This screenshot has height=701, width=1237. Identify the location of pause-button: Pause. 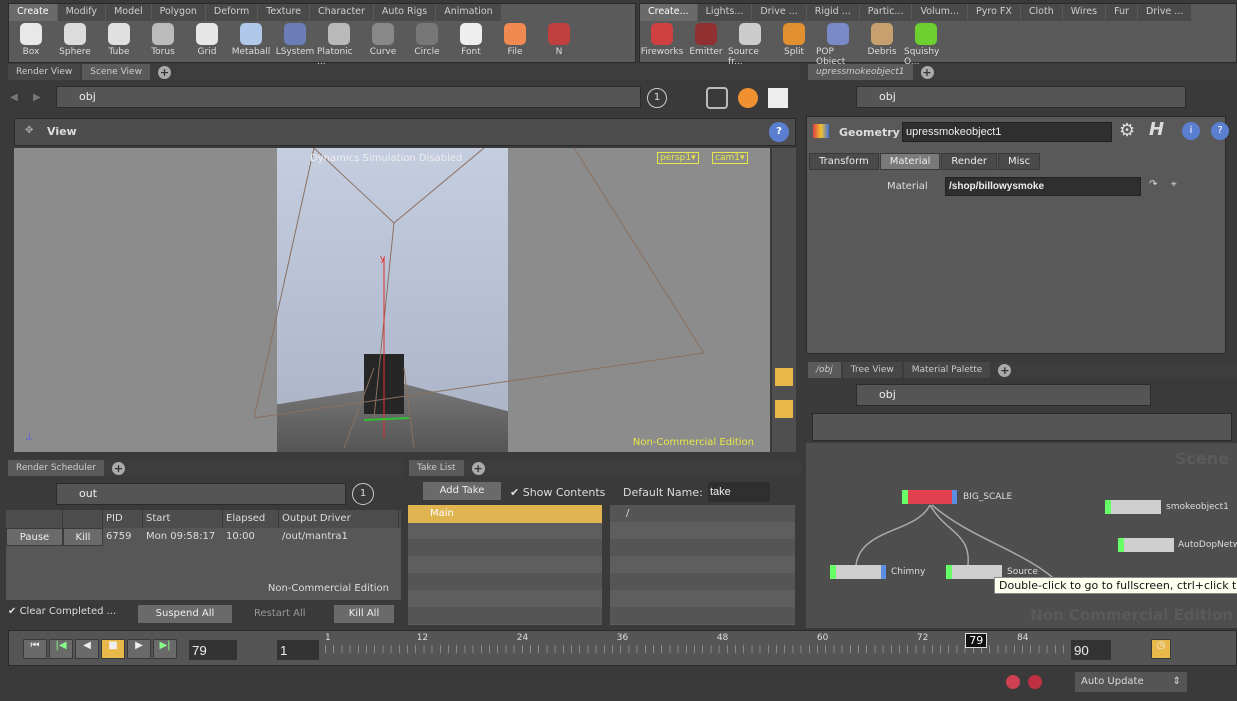
(34, 537).